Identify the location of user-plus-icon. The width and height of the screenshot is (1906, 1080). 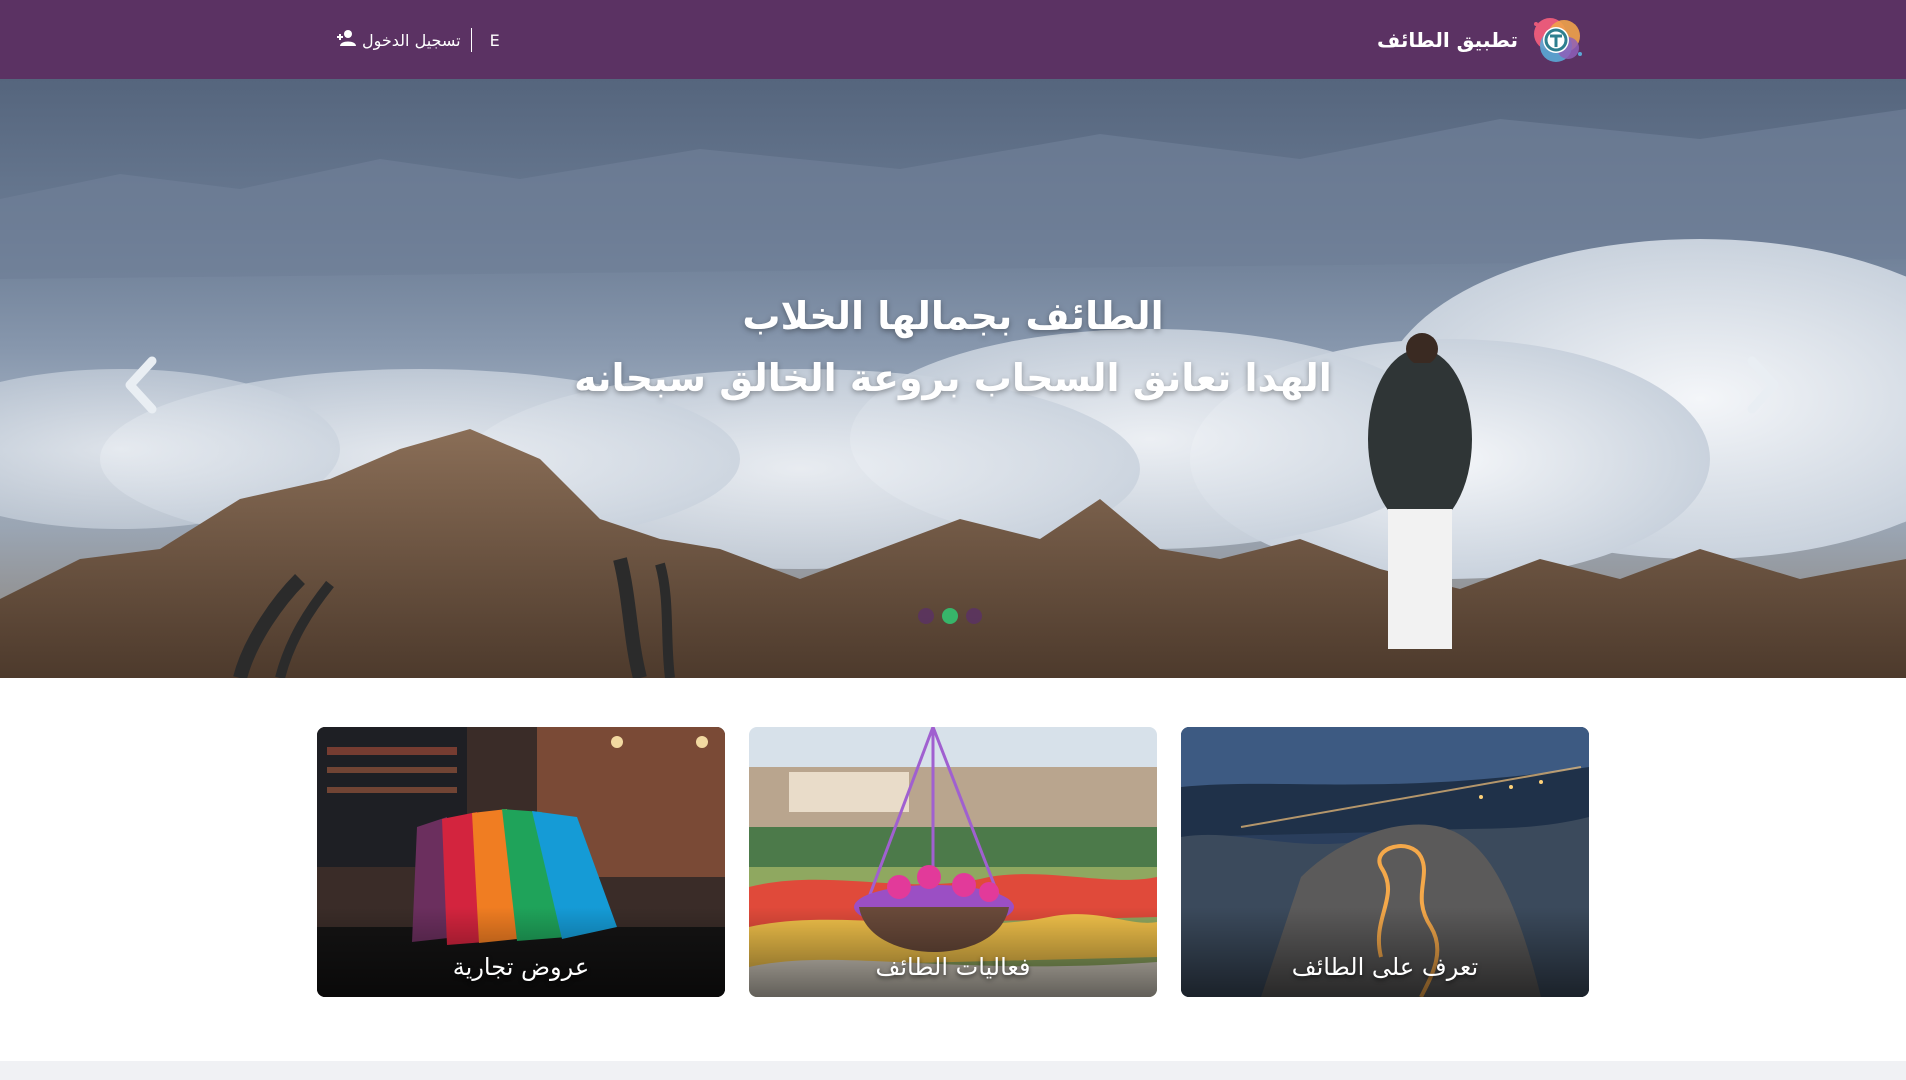
(346, 40).